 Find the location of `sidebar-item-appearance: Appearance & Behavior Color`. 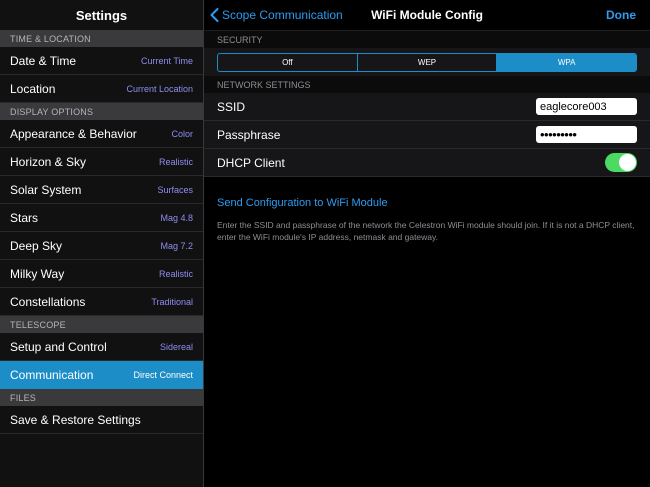

sidebar-item-appearance: Appearance & Behavior Color is located at coordinates (101, 134).